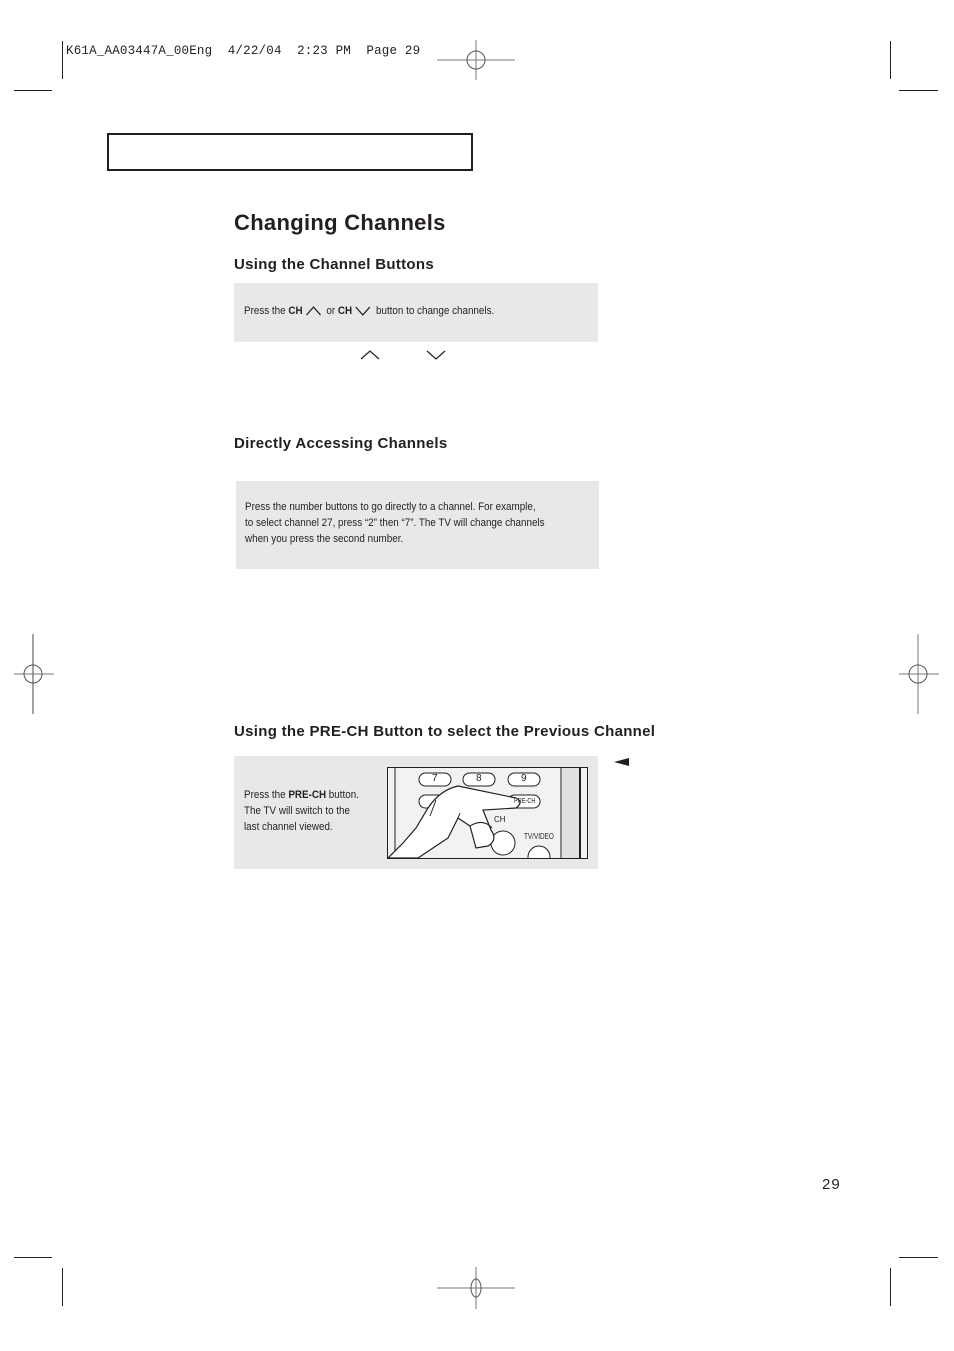 The image size is (954, 1351). I want to click on ch-key-label: CH, so click(500, 819).